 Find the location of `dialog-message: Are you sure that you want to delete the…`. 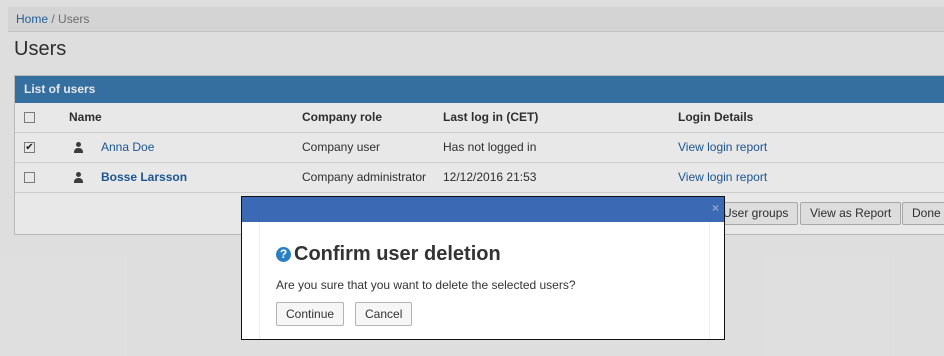

dialog-message: Are you sure that you want to delete the… is located at coordinates (426, 285).